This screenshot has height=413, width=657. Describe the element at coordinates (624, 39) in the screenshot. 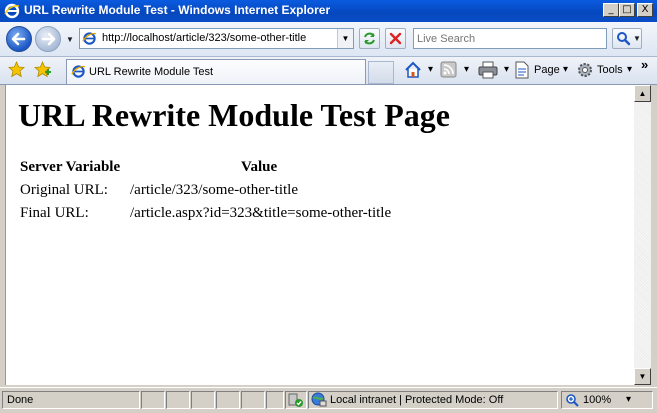

I see `search-icon` at that location.